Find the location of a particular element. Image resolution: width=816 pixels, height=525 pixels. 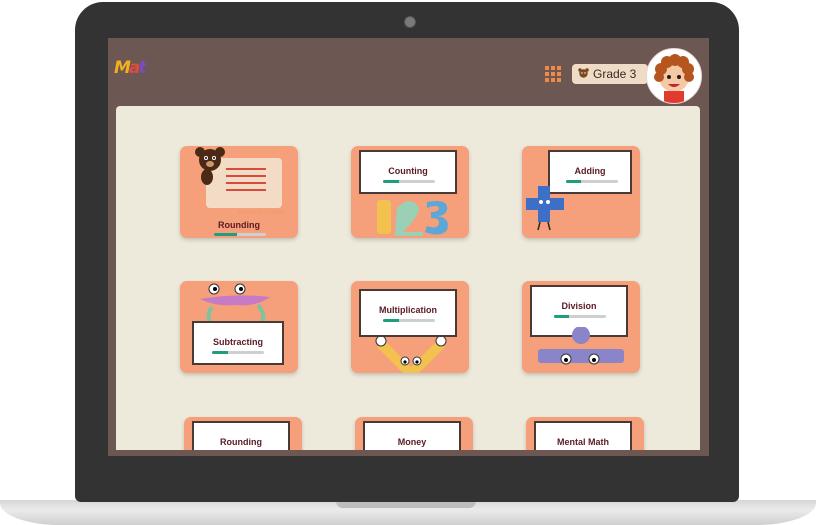

topic-title: Multiplication is located at coordinates (408, 310).